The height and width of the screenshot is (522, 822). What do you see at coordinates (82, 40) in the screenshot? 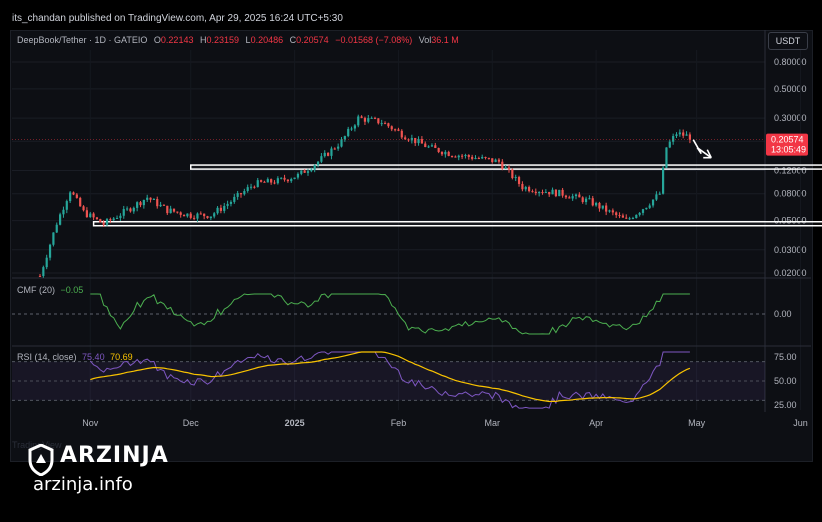
I see `symbol-label: DeepBook/Tether · 1D · GATEIO` at bounding box center [82, 40].